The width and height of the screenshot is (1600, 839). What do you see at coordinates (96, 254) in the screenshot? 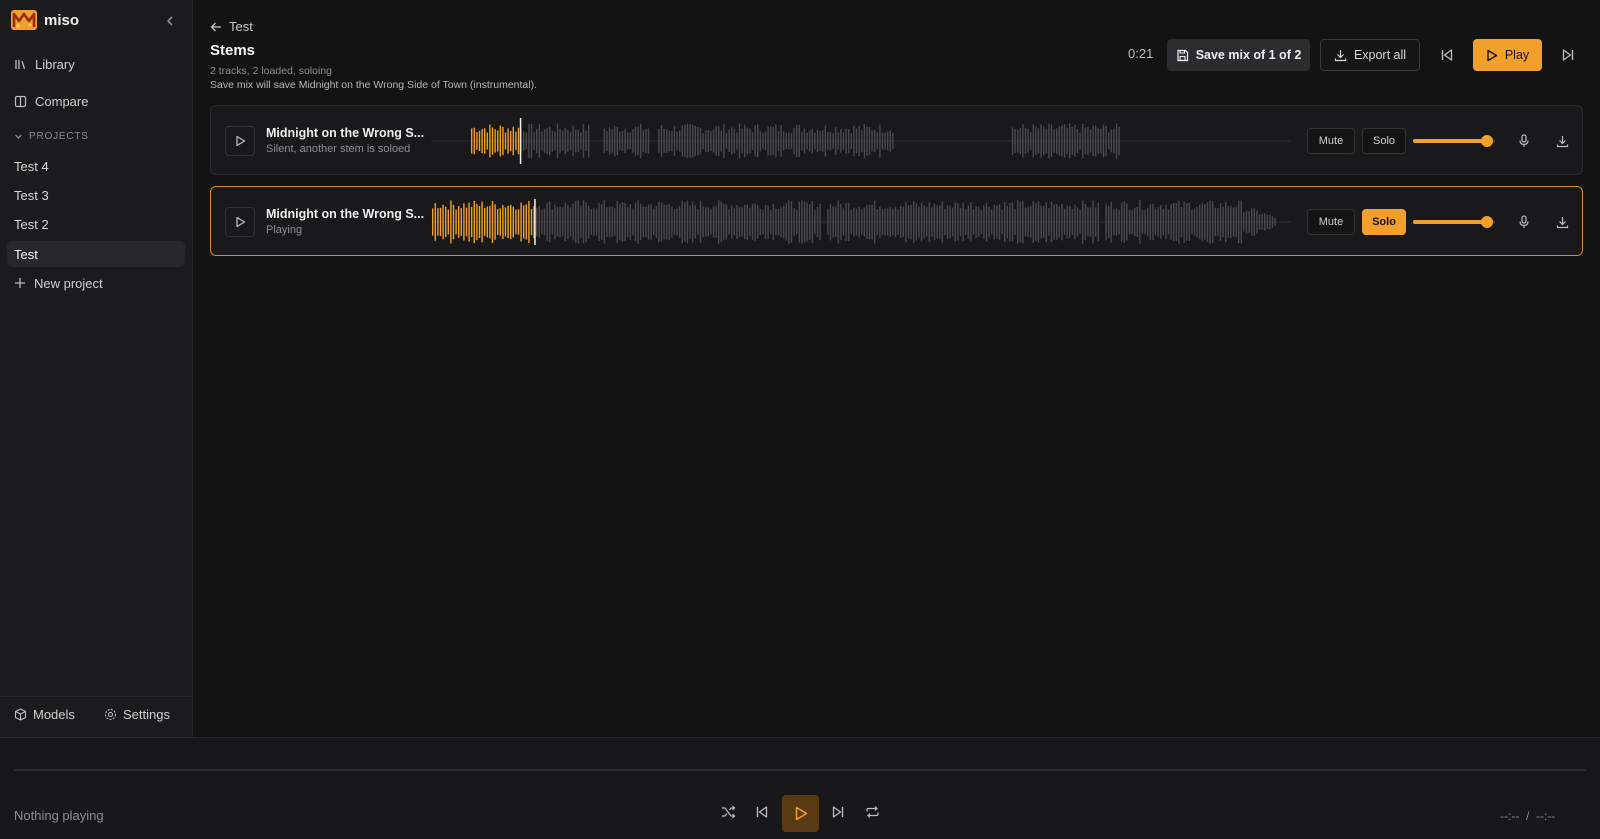
I see `project-item-active: Test` at bounding box center [96, 254].